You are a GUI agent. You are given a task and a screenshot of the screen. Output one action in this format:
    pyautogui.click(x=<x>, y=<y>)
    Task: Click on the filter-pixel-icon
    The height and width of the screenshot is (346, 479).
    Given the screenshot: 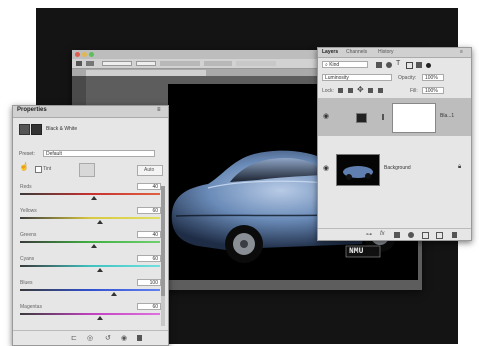 What is the action you would take?
    pyautogui.click(x=379, y=65)
    